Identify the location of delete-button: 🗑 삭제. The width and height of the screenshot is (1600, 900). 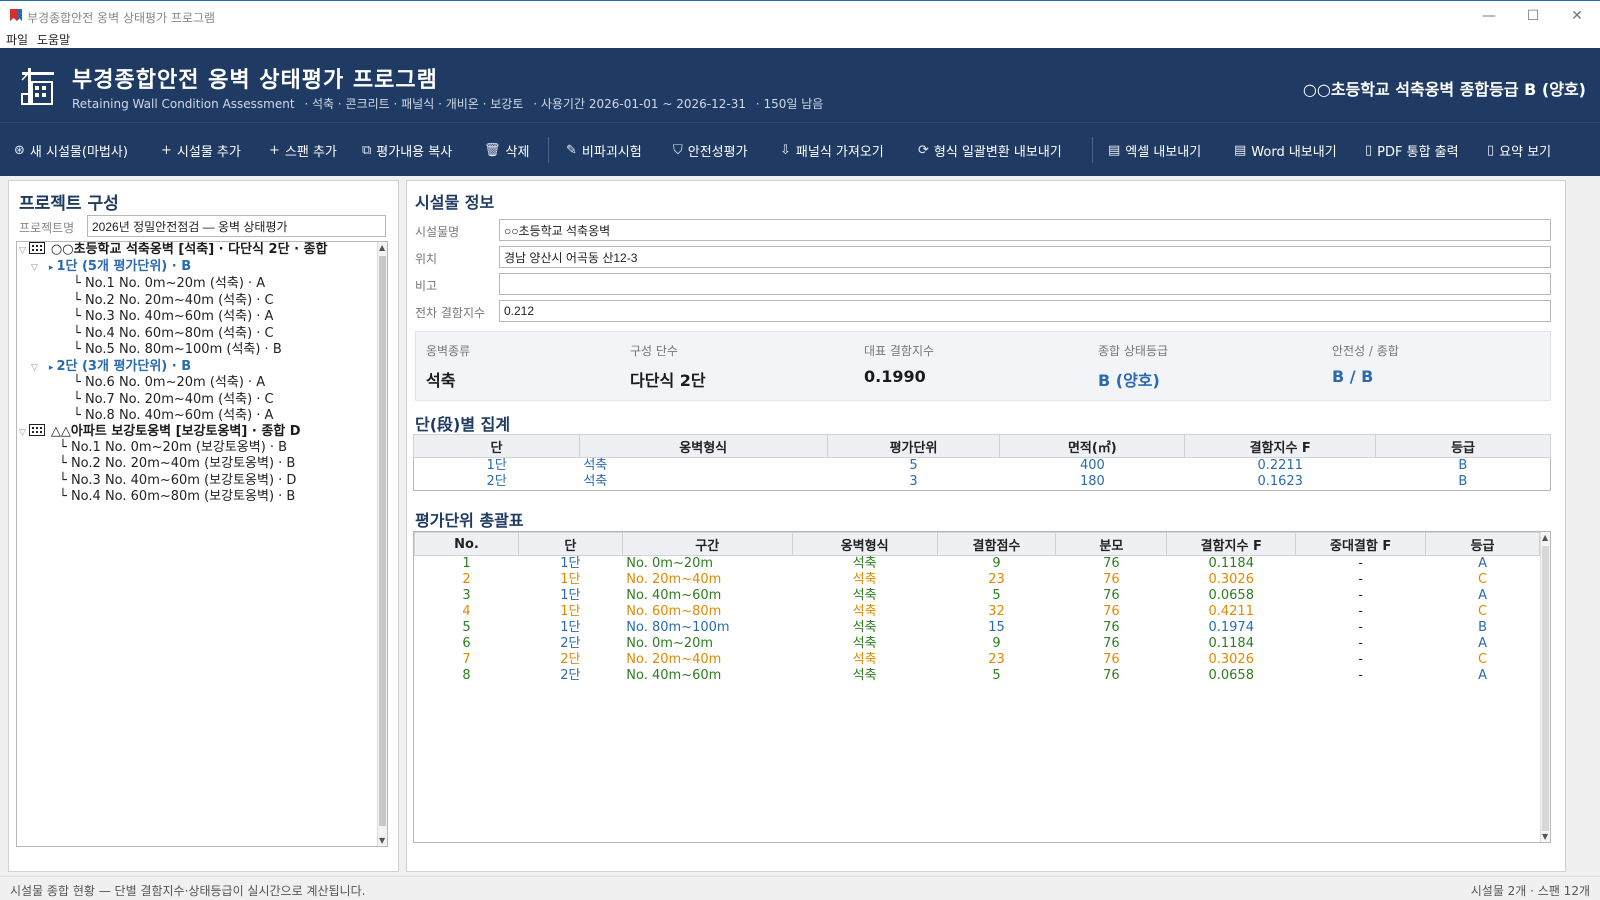
(506, 150).